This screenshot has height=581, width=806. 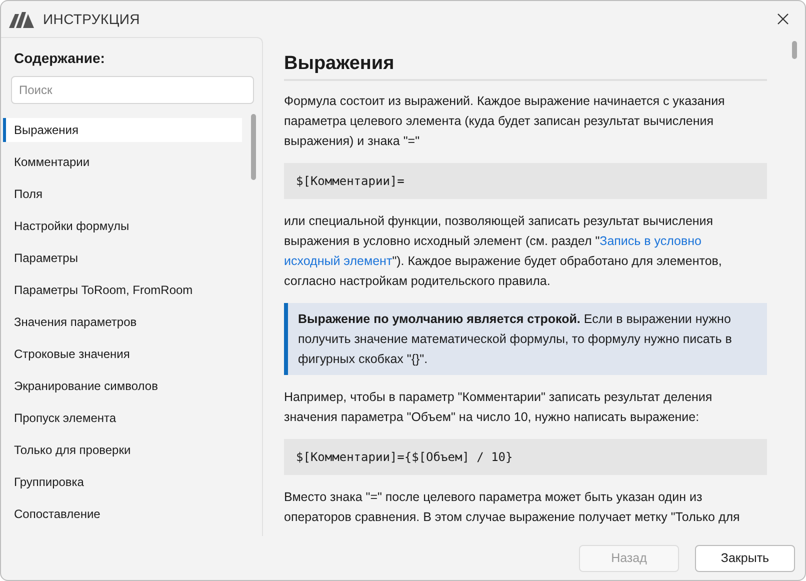 I want to click on paragraph: Формула состоит из выражений. Каждое выражение начинается с указания параметра целевого элемента (куда будет записан результат вычисления выражения) и знака "=", so click(x=505, y=121).